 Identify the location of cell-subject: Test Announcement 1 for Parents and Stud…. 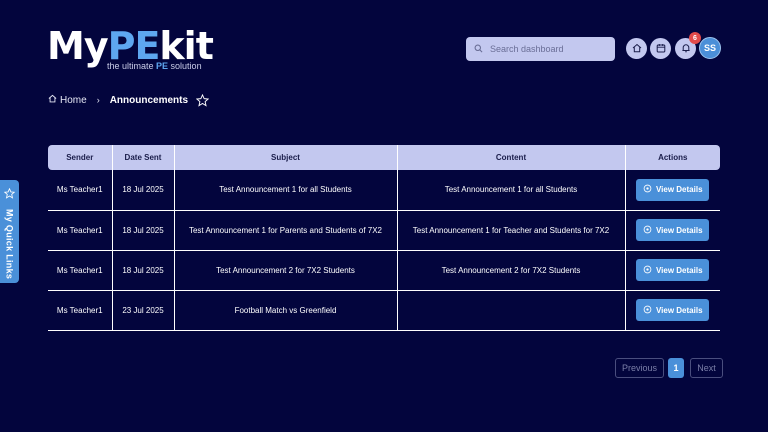
(285, 230).